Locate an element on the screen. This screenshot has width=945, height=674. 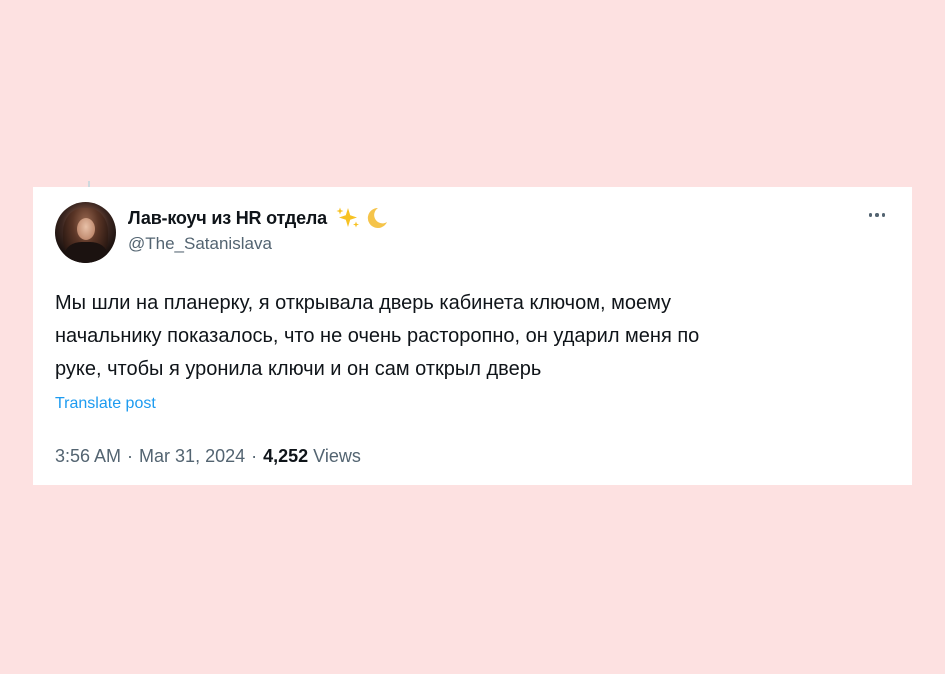
author-name-row: Лав-коуч из HR отдела is located at coordinates (258, 218).